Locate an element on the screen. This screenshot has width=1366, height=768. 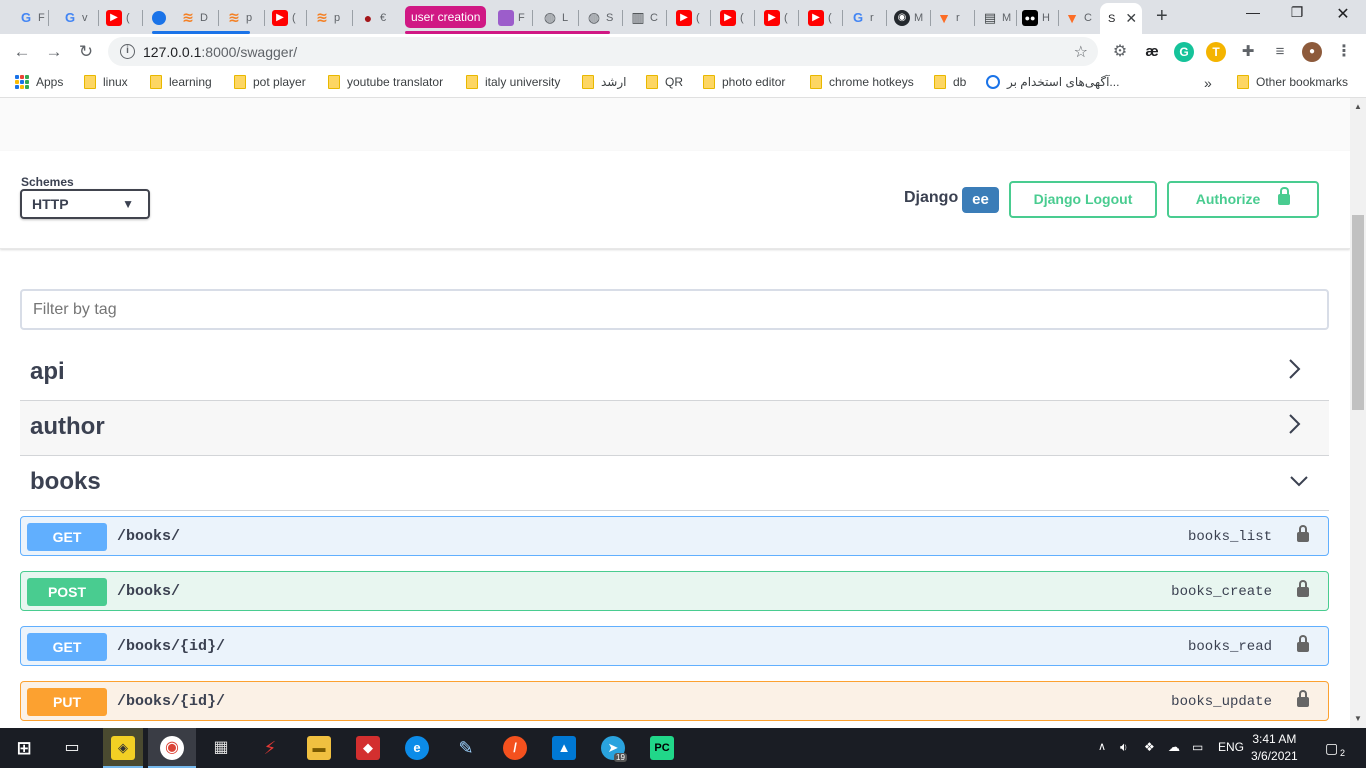
language-indicator: ENG is located at coordinates (1231, 747).